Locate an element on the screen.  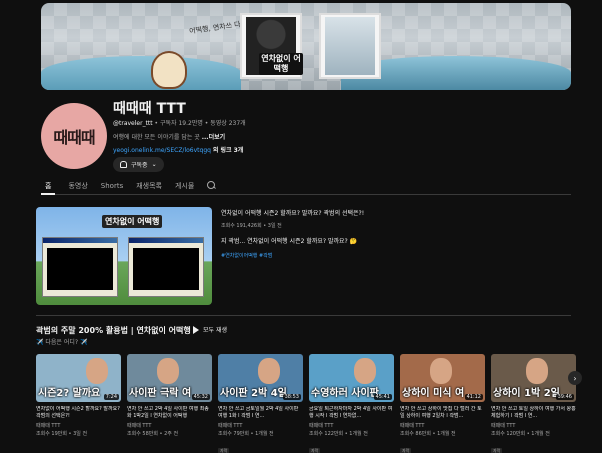
window-frame-right is located at coordinates (166, 267).